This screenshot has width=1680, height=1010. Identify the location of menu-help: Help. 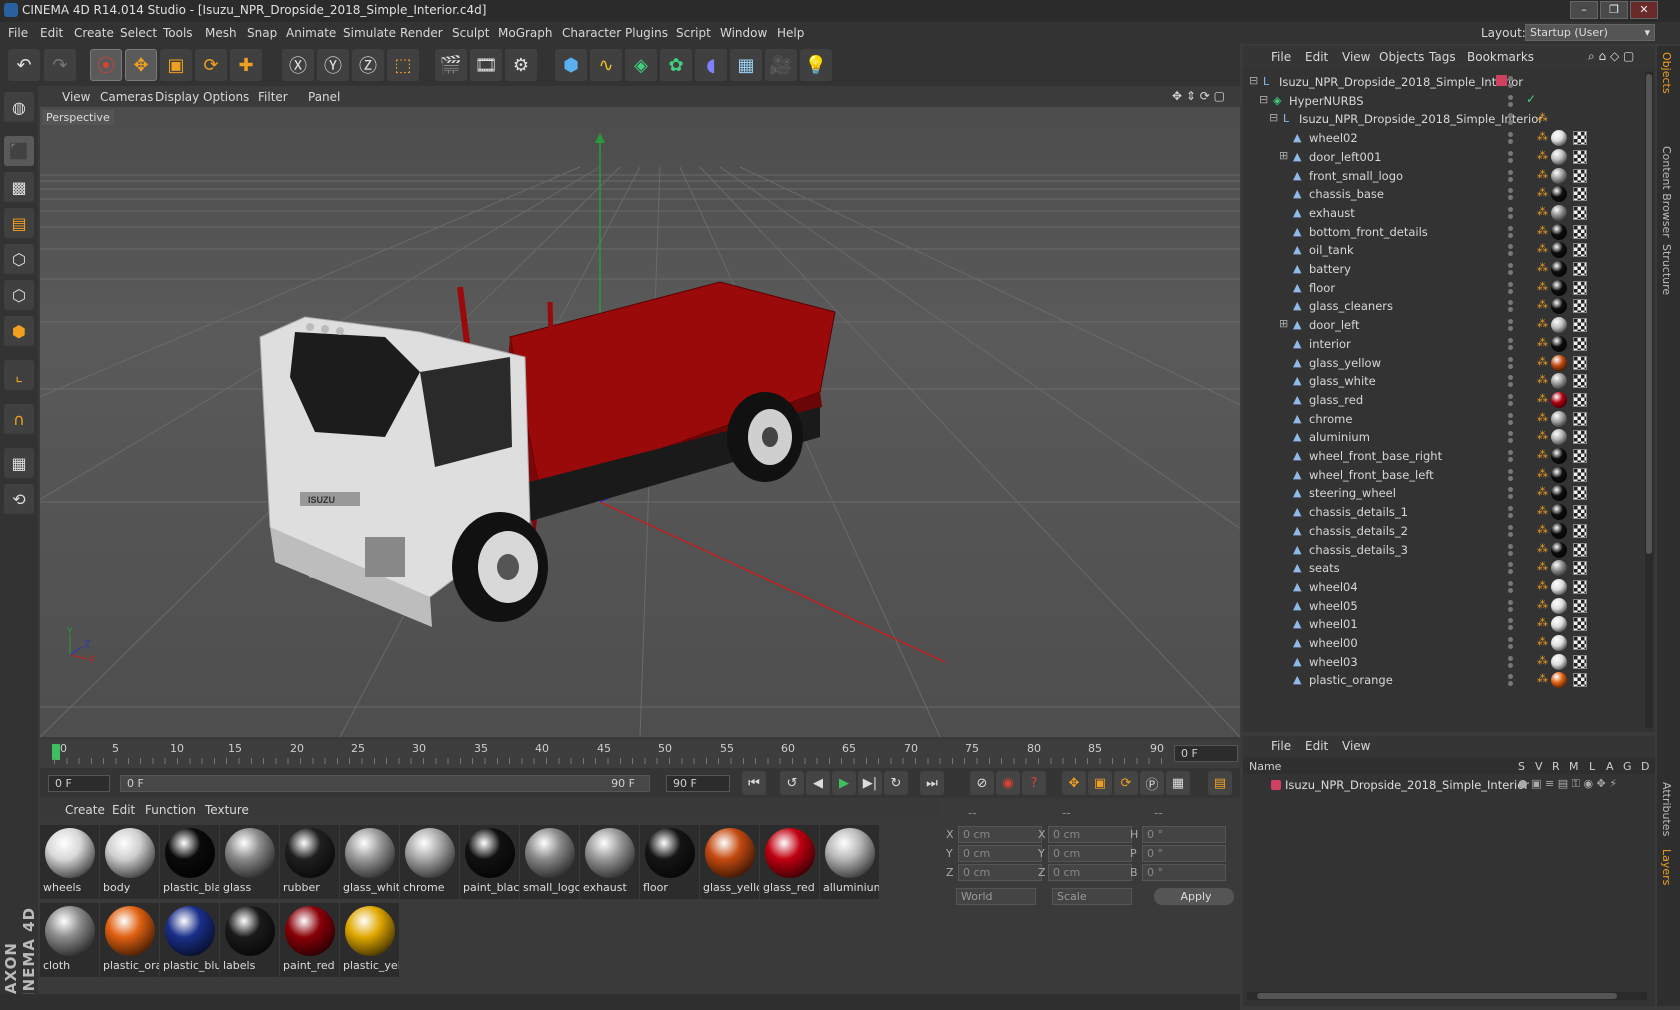
(790, 33).